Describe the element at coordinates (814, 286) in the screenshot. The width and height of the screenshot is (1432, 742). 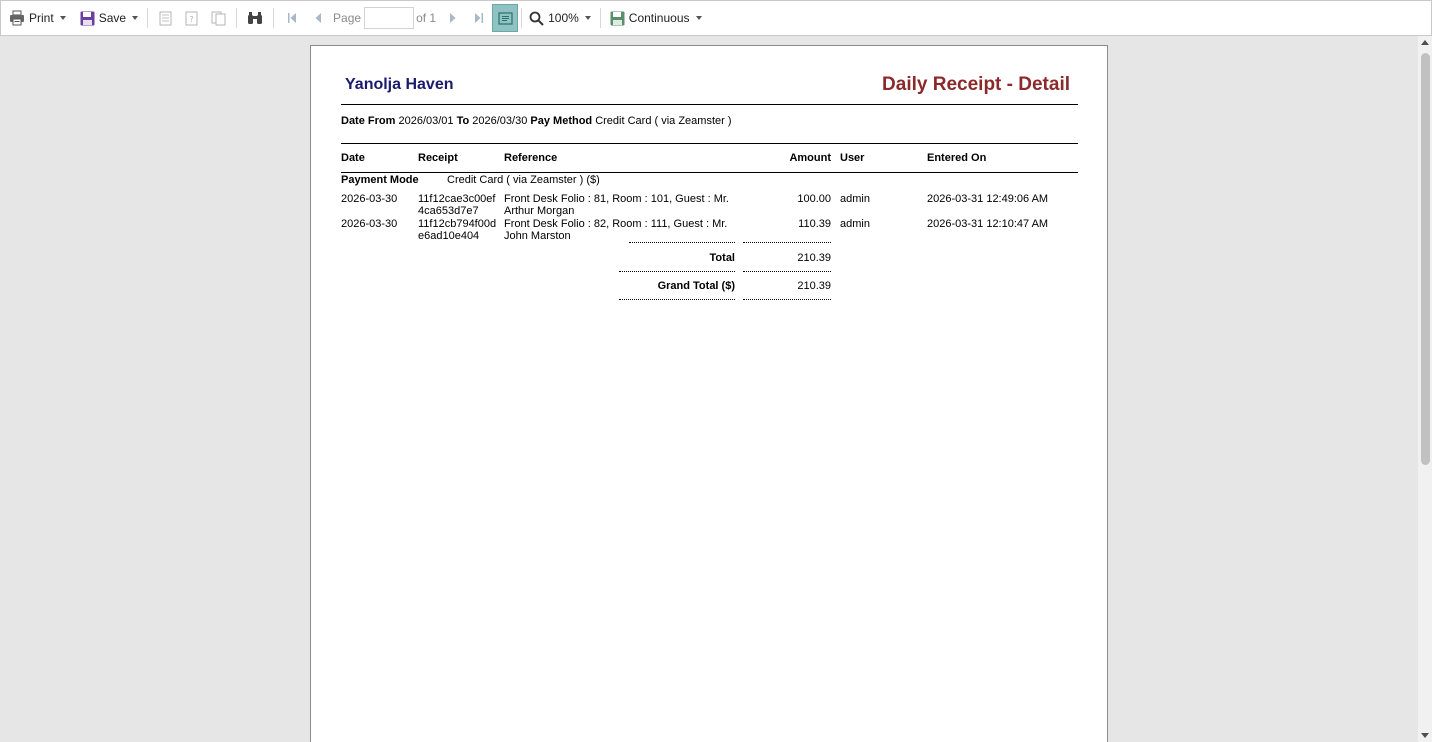
I see `grand-total-value: 210.39` at that location.